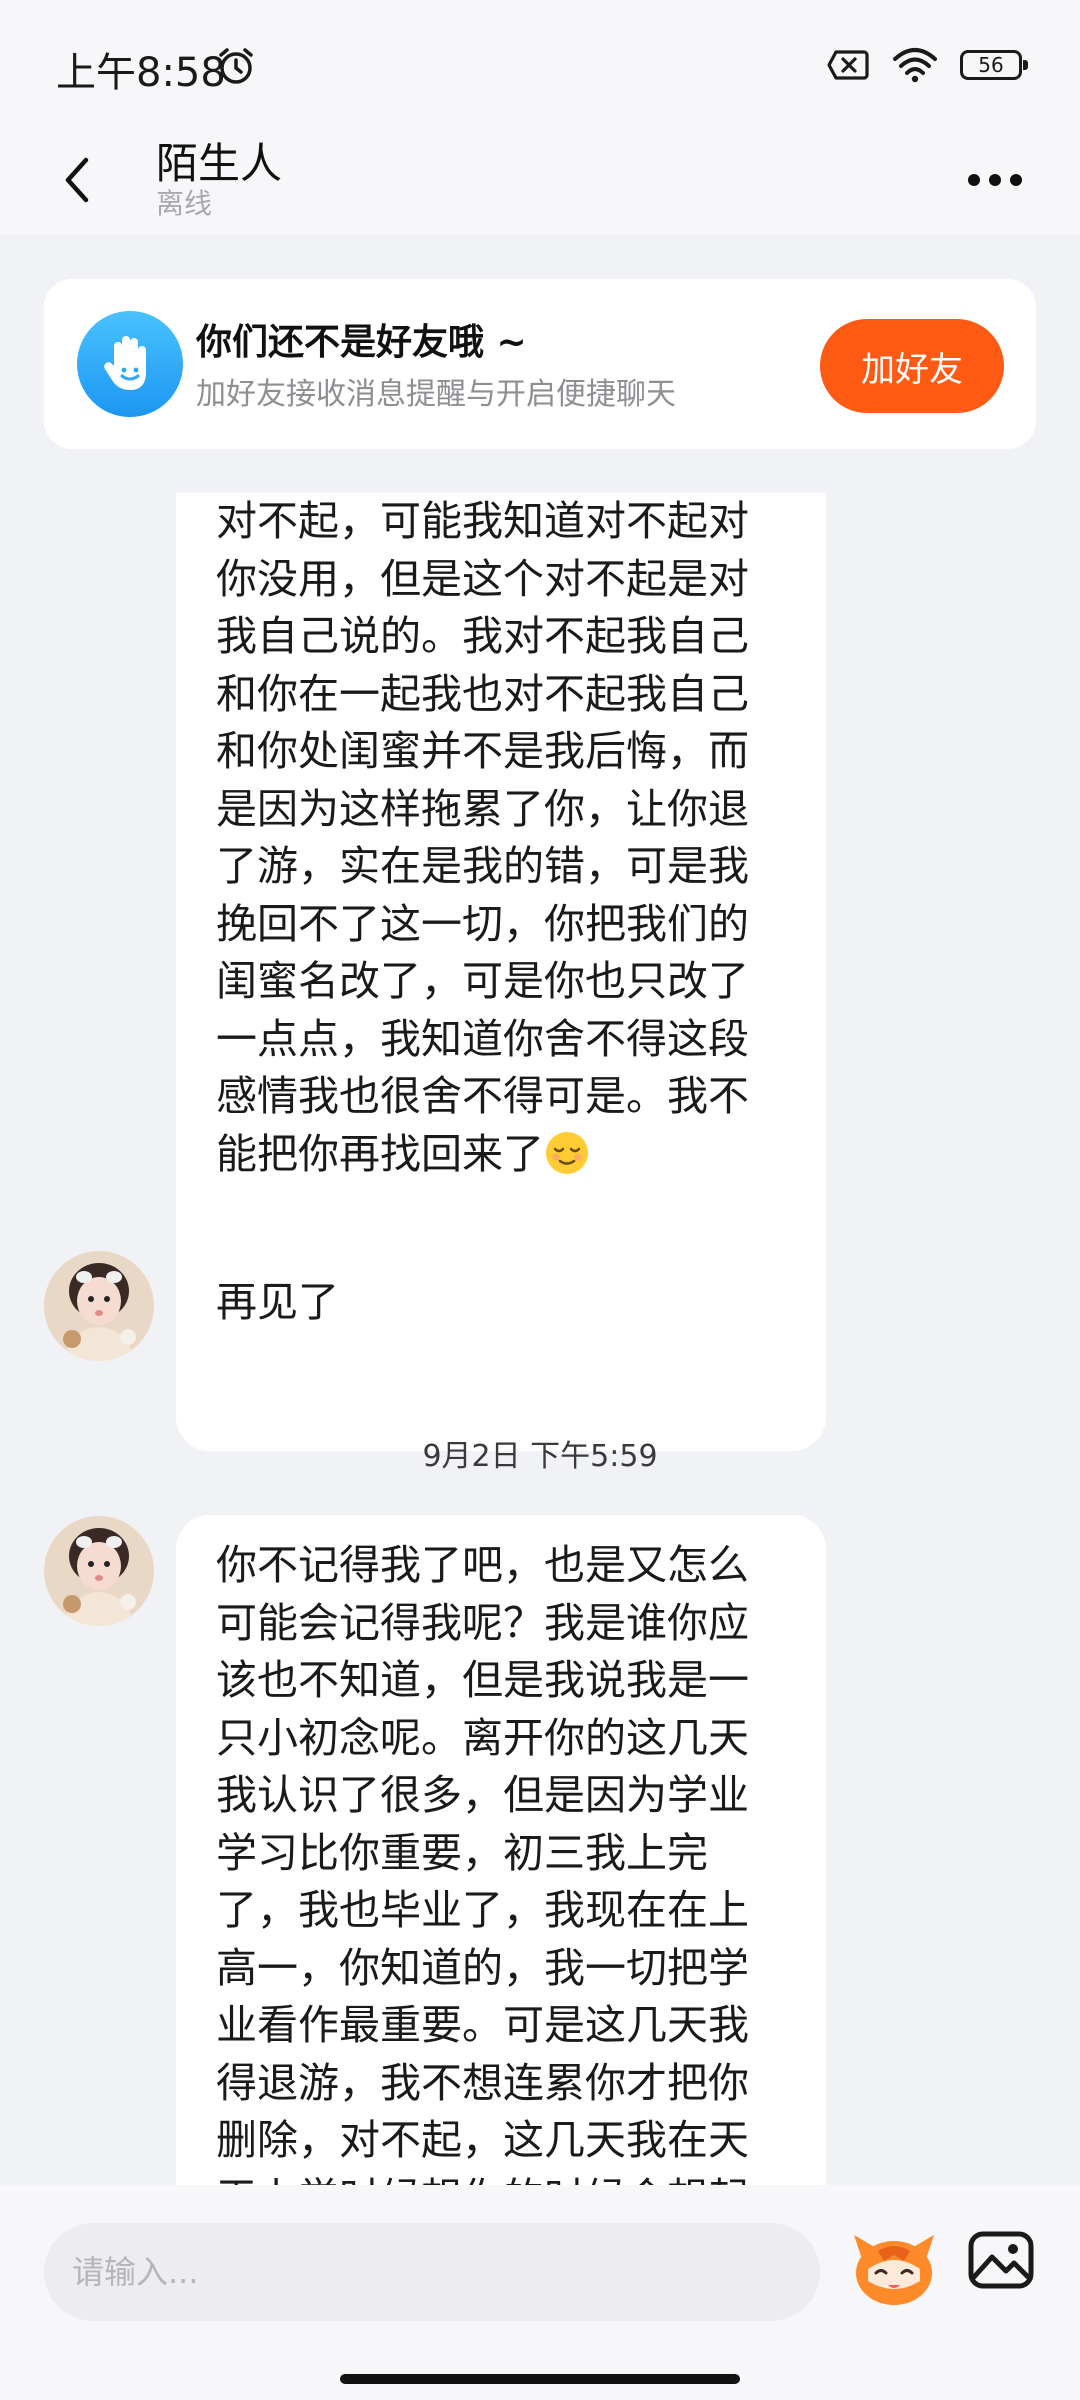 This screenshot has width=1080, height=2400. Describe the element at coordinates (912, 366) in the screenshot. I see `add-friend-button: 加好友` at that location.